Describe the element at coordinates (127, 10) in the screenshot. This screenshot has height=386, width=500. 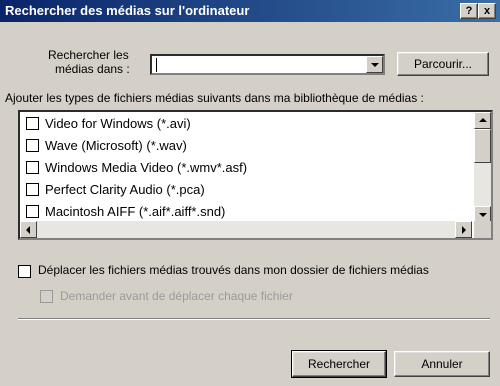
I see `window-title: Rechercher des médias sur l'ordinateur` at that location.